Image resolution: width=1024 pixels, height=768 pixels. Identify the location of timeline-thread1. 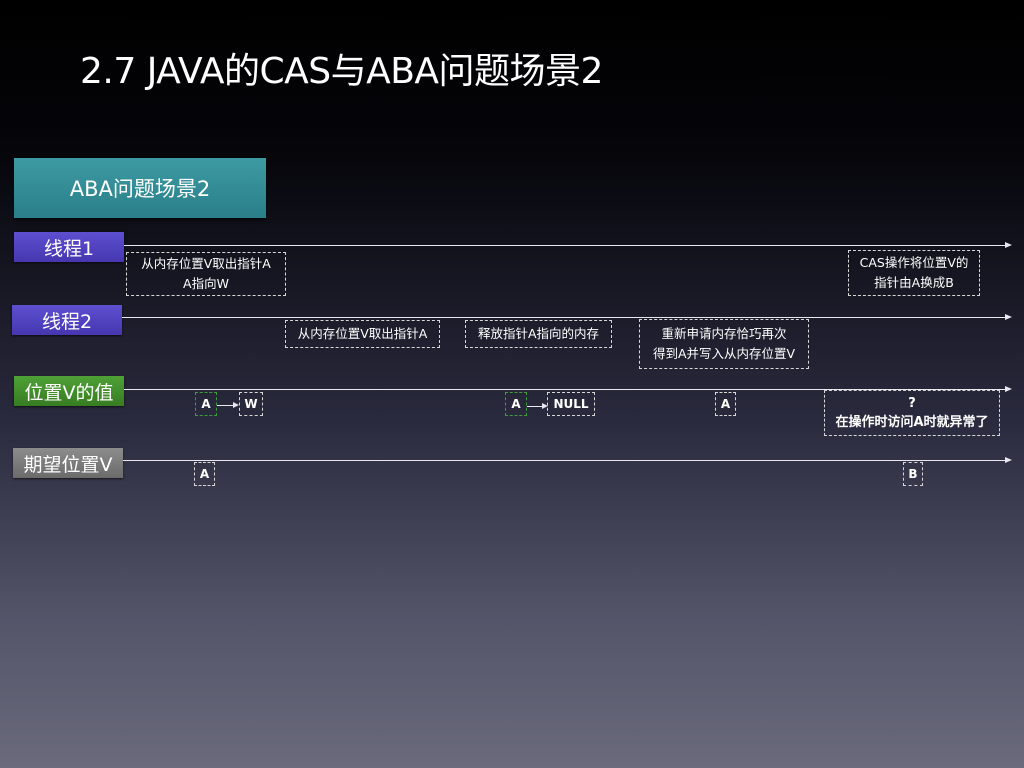
(568, 245).